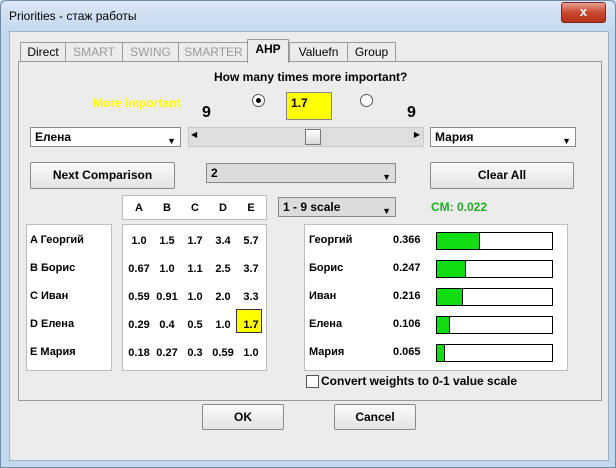  Describe the element at coordinates (268, 51) in the screenshot. I see `tab-ahp: AHP` at that location.